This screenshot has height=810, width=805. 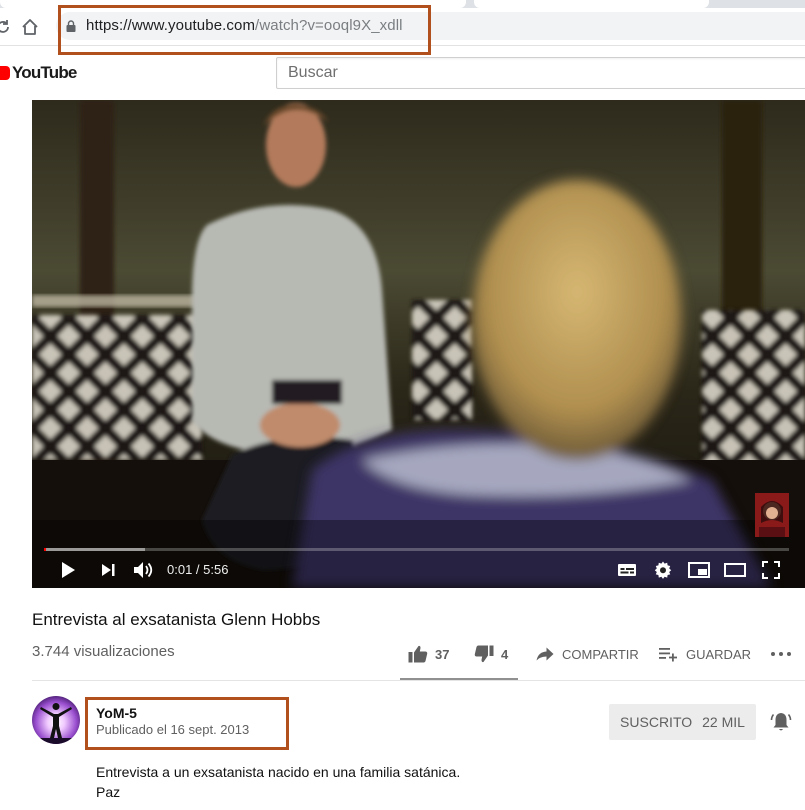 I want to click on more-actions-button, so click(x=781, y=654).